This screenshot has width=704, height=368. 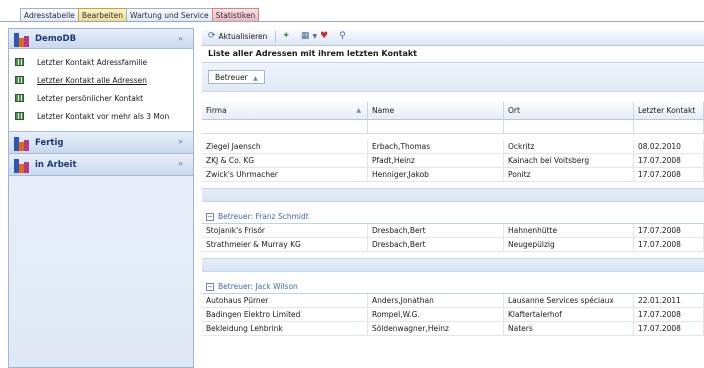 What do you see at coordinates (258, 286) in the screenshot?
I see `group-header-label: Betreuer: Jack Wilson` at bounding box center [258, 286].